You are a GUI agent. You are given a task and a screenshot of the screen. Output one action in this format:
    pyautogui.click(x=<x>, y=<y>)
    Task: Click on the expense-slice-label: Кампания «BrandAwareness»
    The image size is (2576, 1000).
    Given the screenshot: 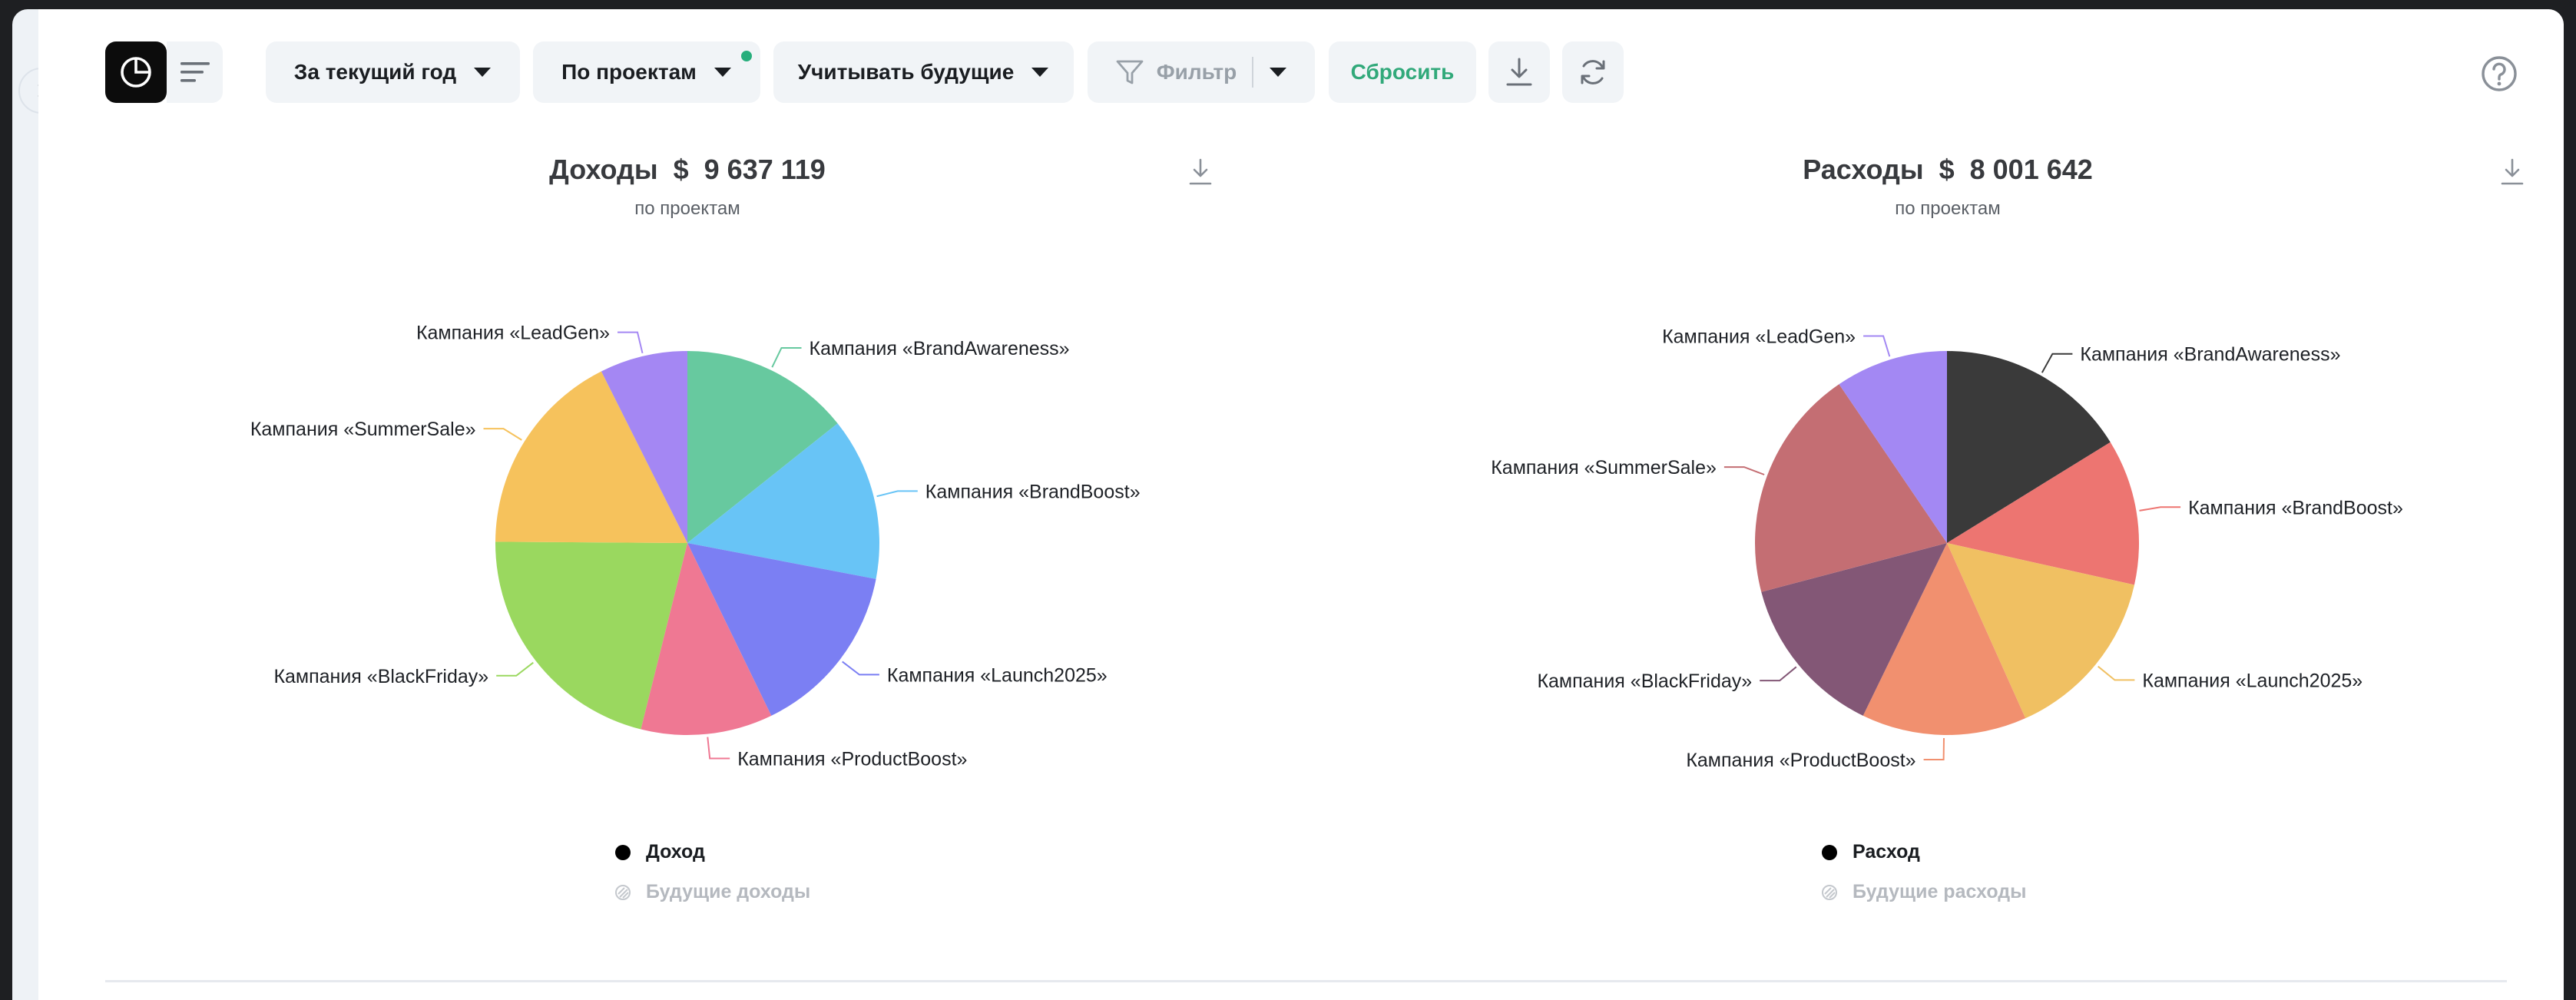 What is the action you would take?
    pyautogui.click(x=2210, y=355)
    